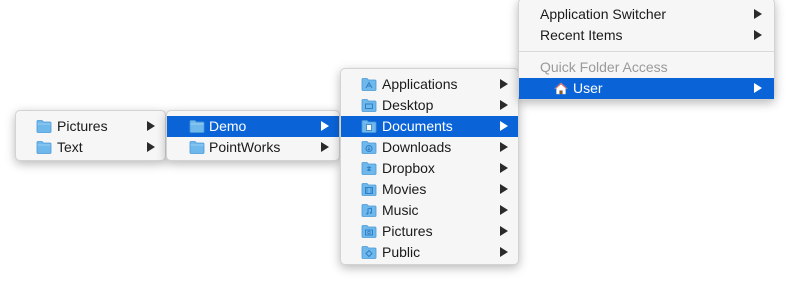 The height and width of the screenshot is (283, 789). I want to click on pictures-folder-icon, so click(369, 231).